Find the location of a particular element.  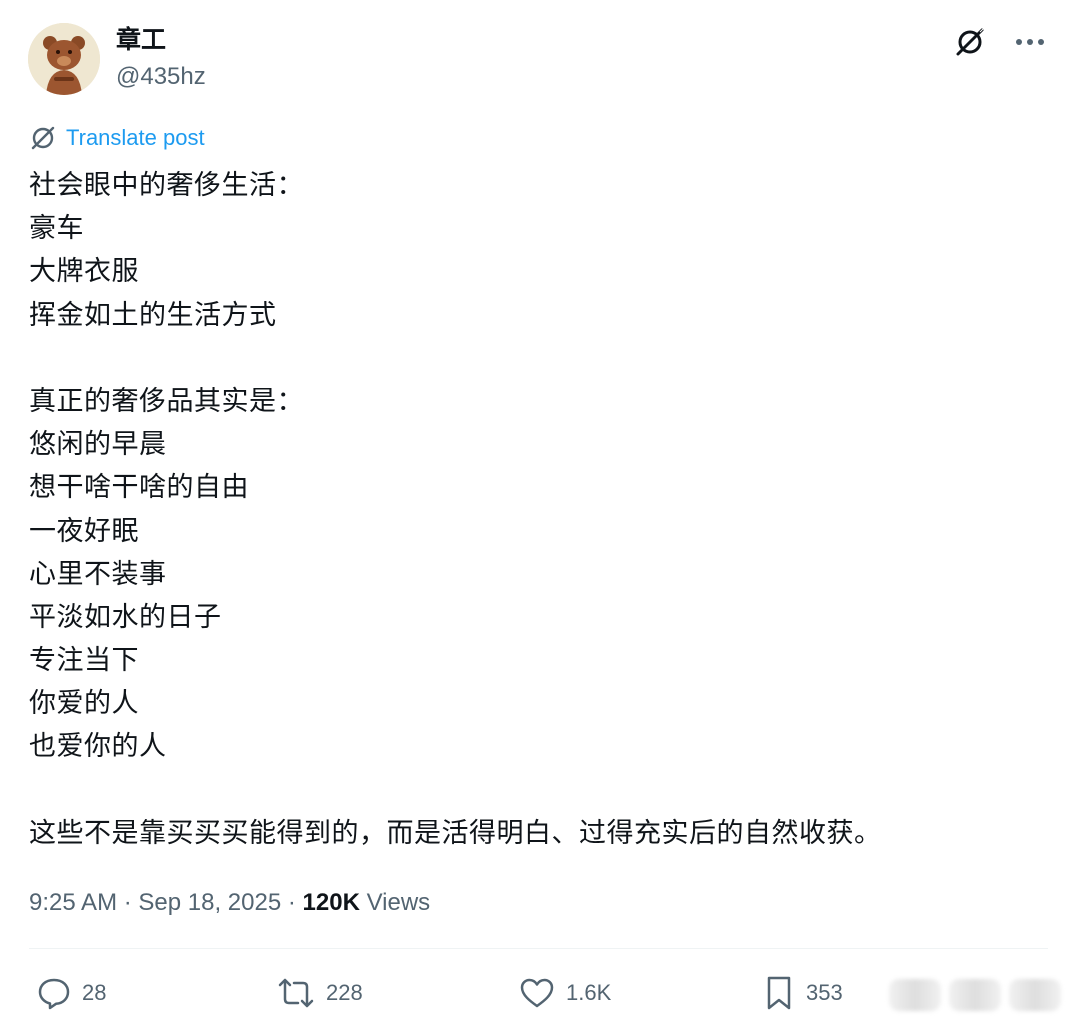

post-line: 心里不装事 is located at coordinates (98, 574).